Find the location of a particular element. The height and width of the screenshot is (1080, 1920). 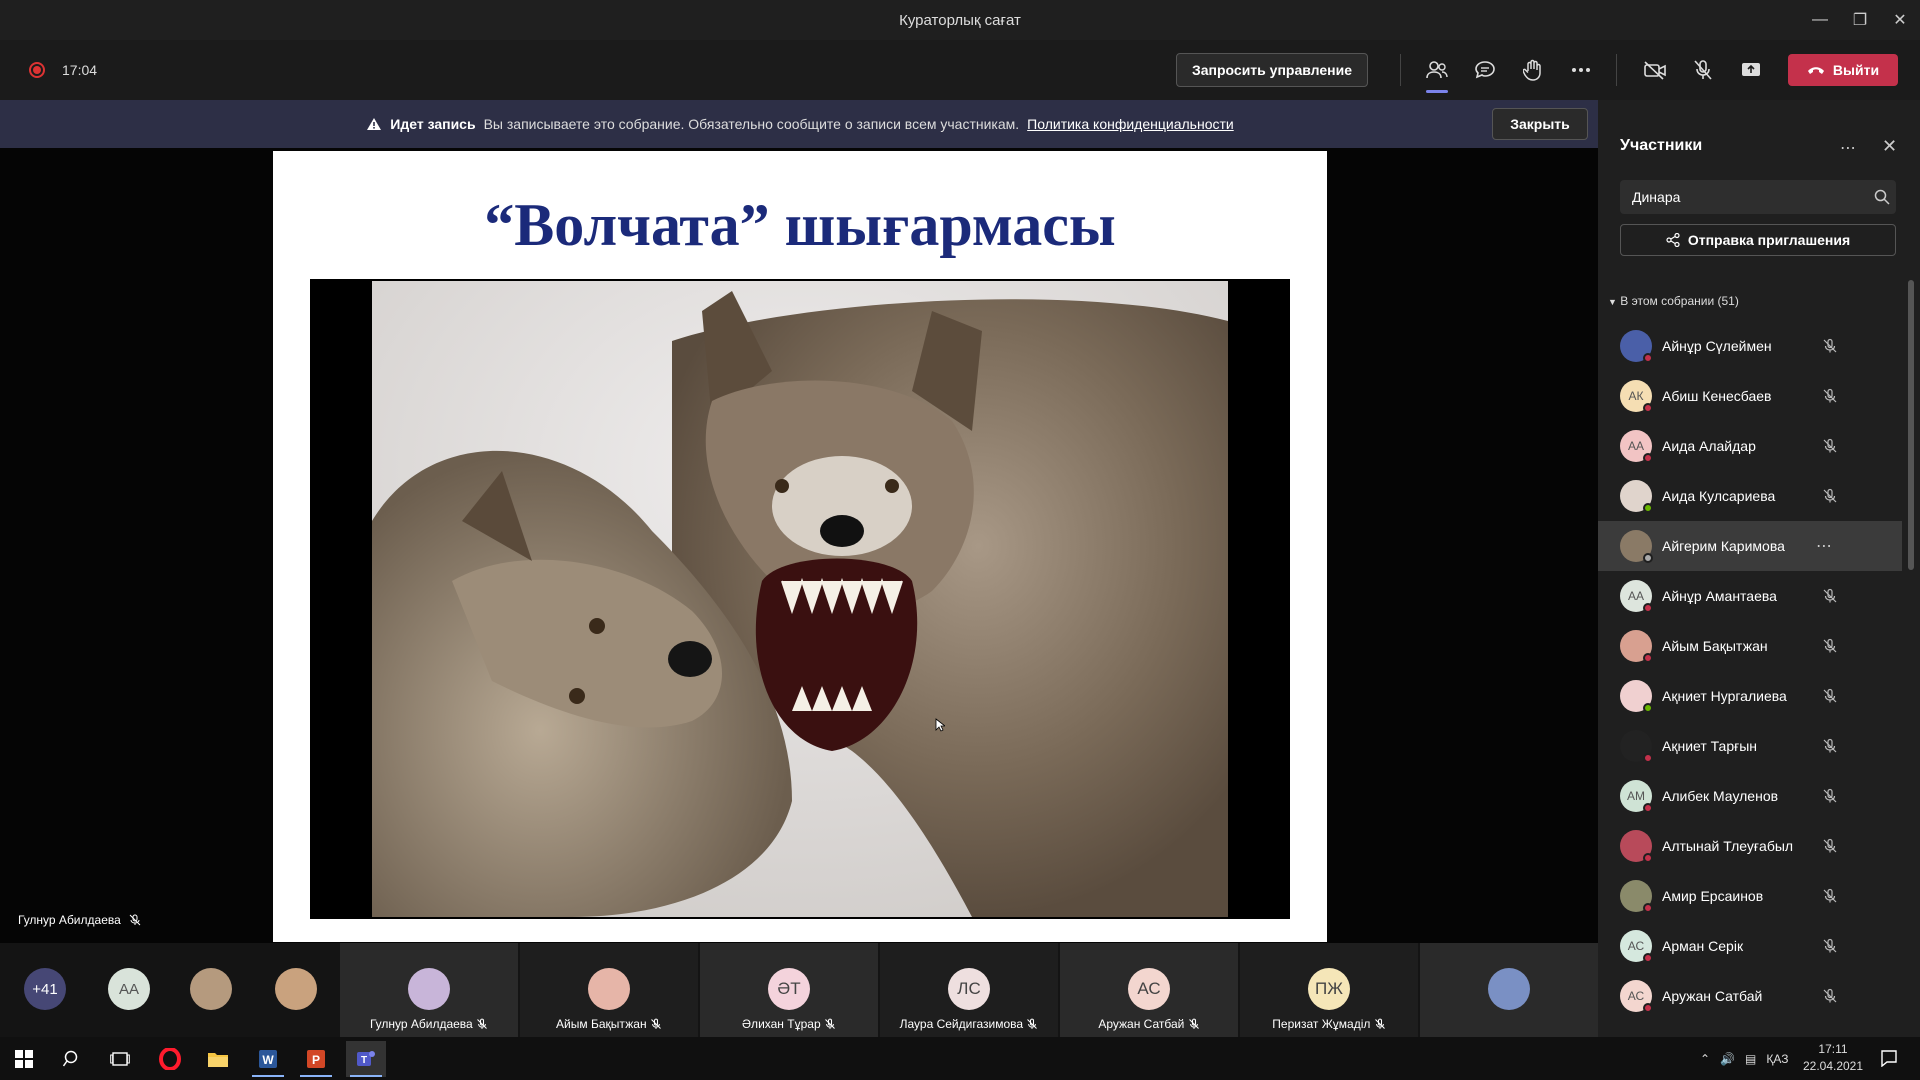

network-icon: ▤ is located at coordinates (1750, 1059).